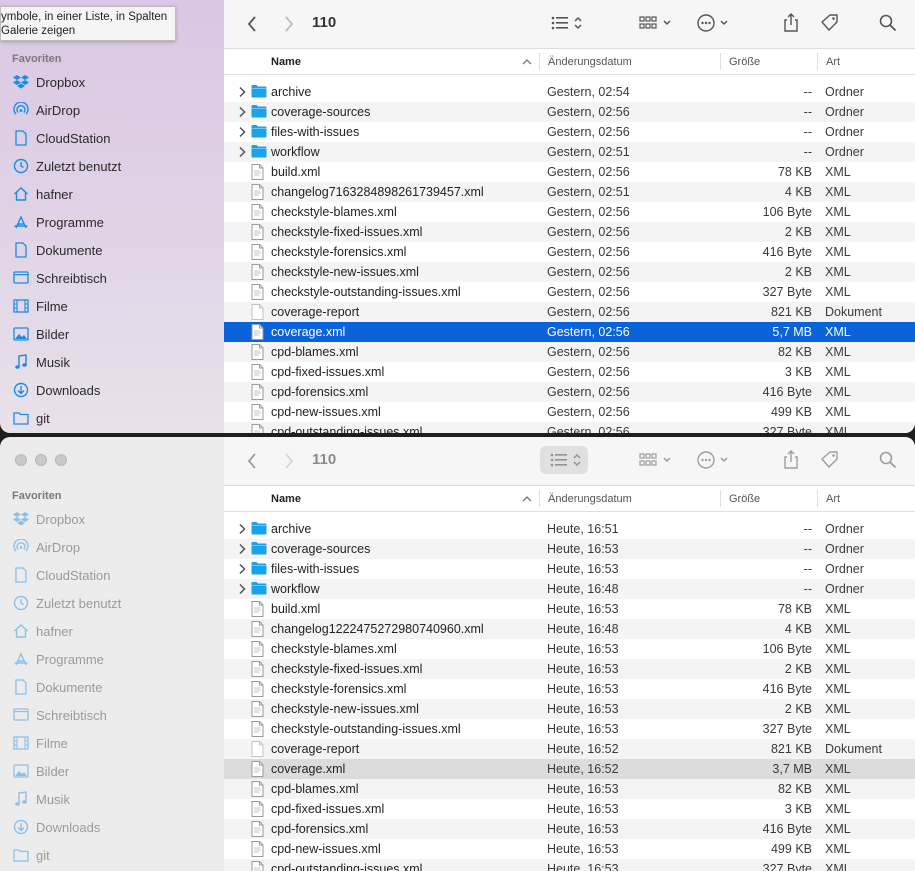 This screenshot has height=871, width=915. I want to click on file-row: cpd-new-issues.xml Heute, 16:53 499 KB XML, so click(569, 849).